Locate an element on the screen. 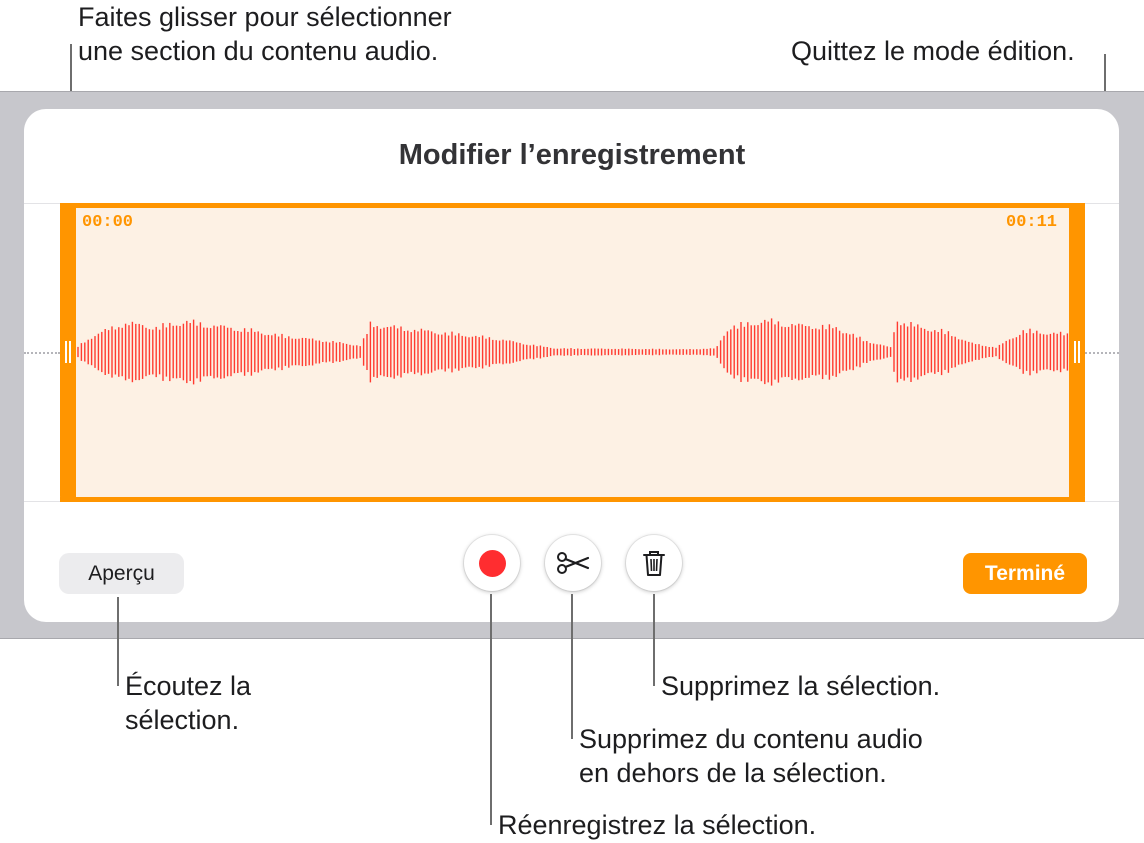 Image resolution: width=1144 pixels, height=843 pixels. record-icon is located at coordinates (492, 563).